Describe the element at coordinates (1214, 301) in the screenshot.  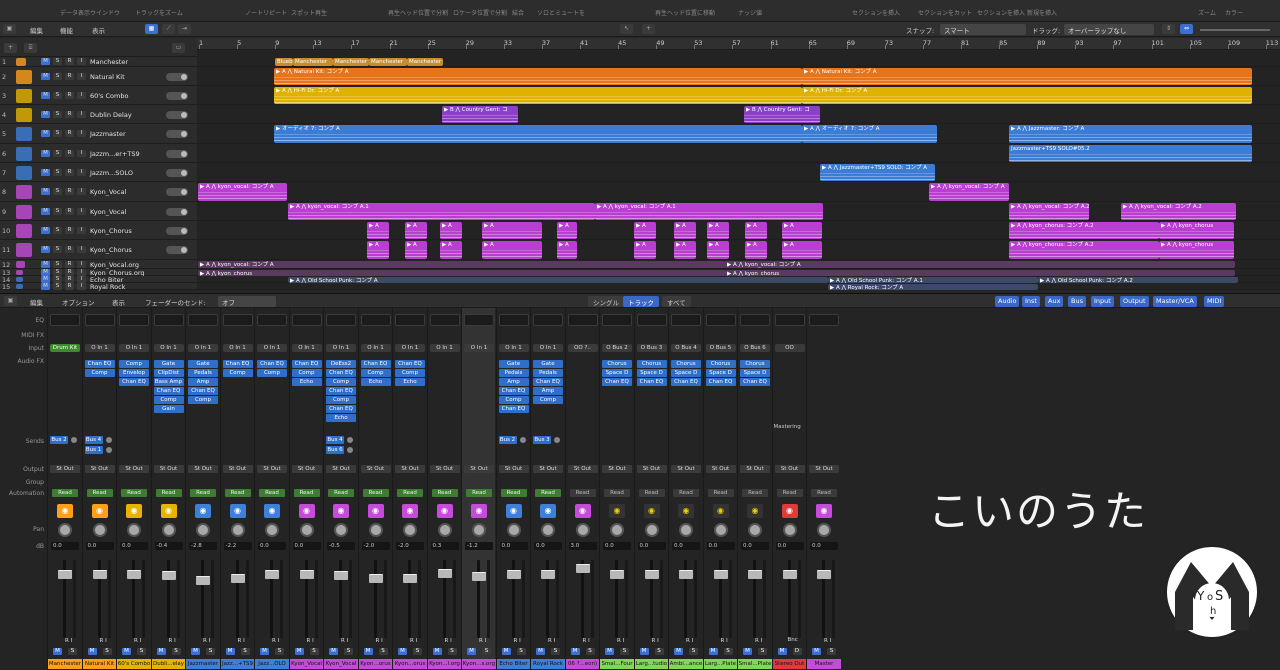
I see `filter-midi: MIDI` at that location.